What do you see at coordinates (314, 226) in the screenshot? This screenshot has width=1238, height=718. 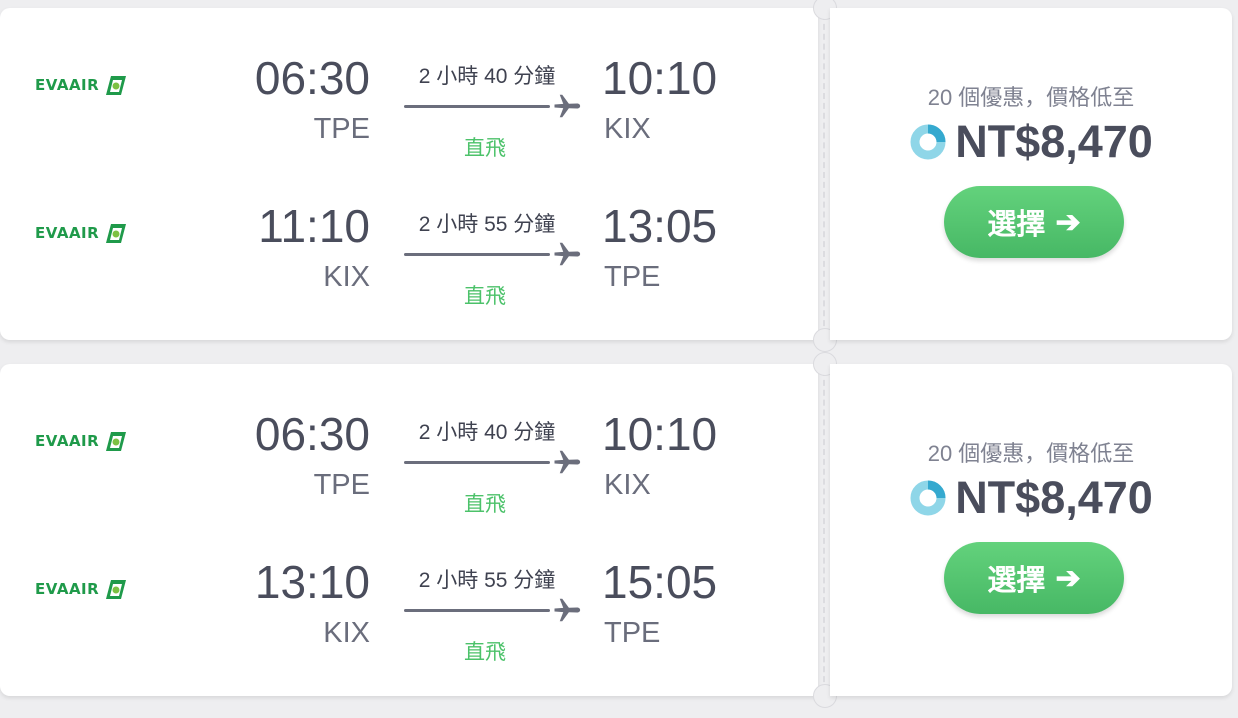 I see `departure-time: 11:10` at bounding box center [314, 226].